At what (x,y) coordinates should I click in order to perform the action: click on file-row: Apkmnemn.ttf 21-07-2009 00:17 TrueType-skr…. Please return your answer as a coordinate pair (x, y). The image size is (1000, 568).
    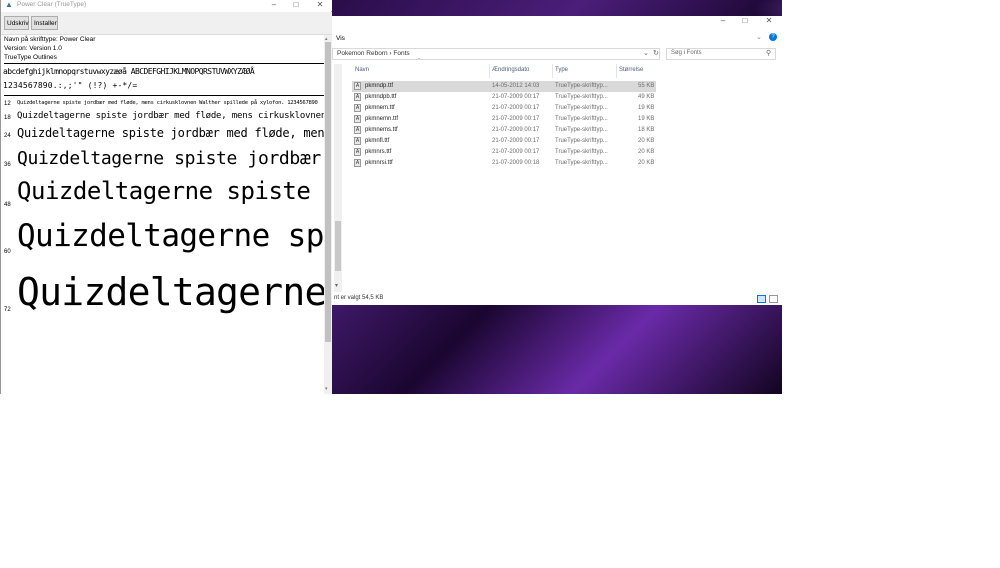
    Looking at the image, I should click on (504, 119).